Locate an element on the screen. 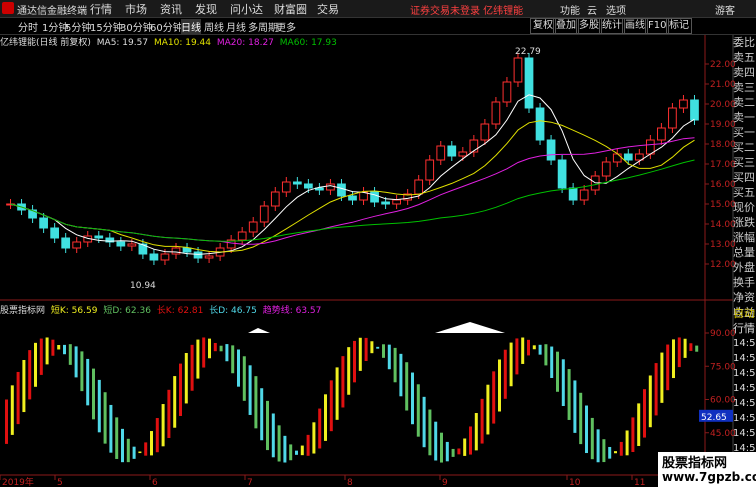 The height and width of the screenshot is (487, 756). quote-field-label: 现价 is located at coordinates (744, 207).